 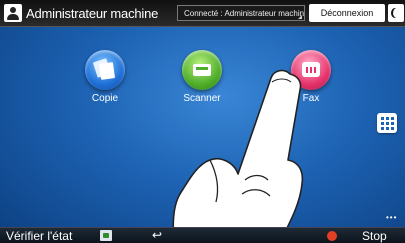 What do you see at coordinates (157, 235) in the screenshot?
I see `back-arrow-icon: ↩` at bounding box center [157, 235].